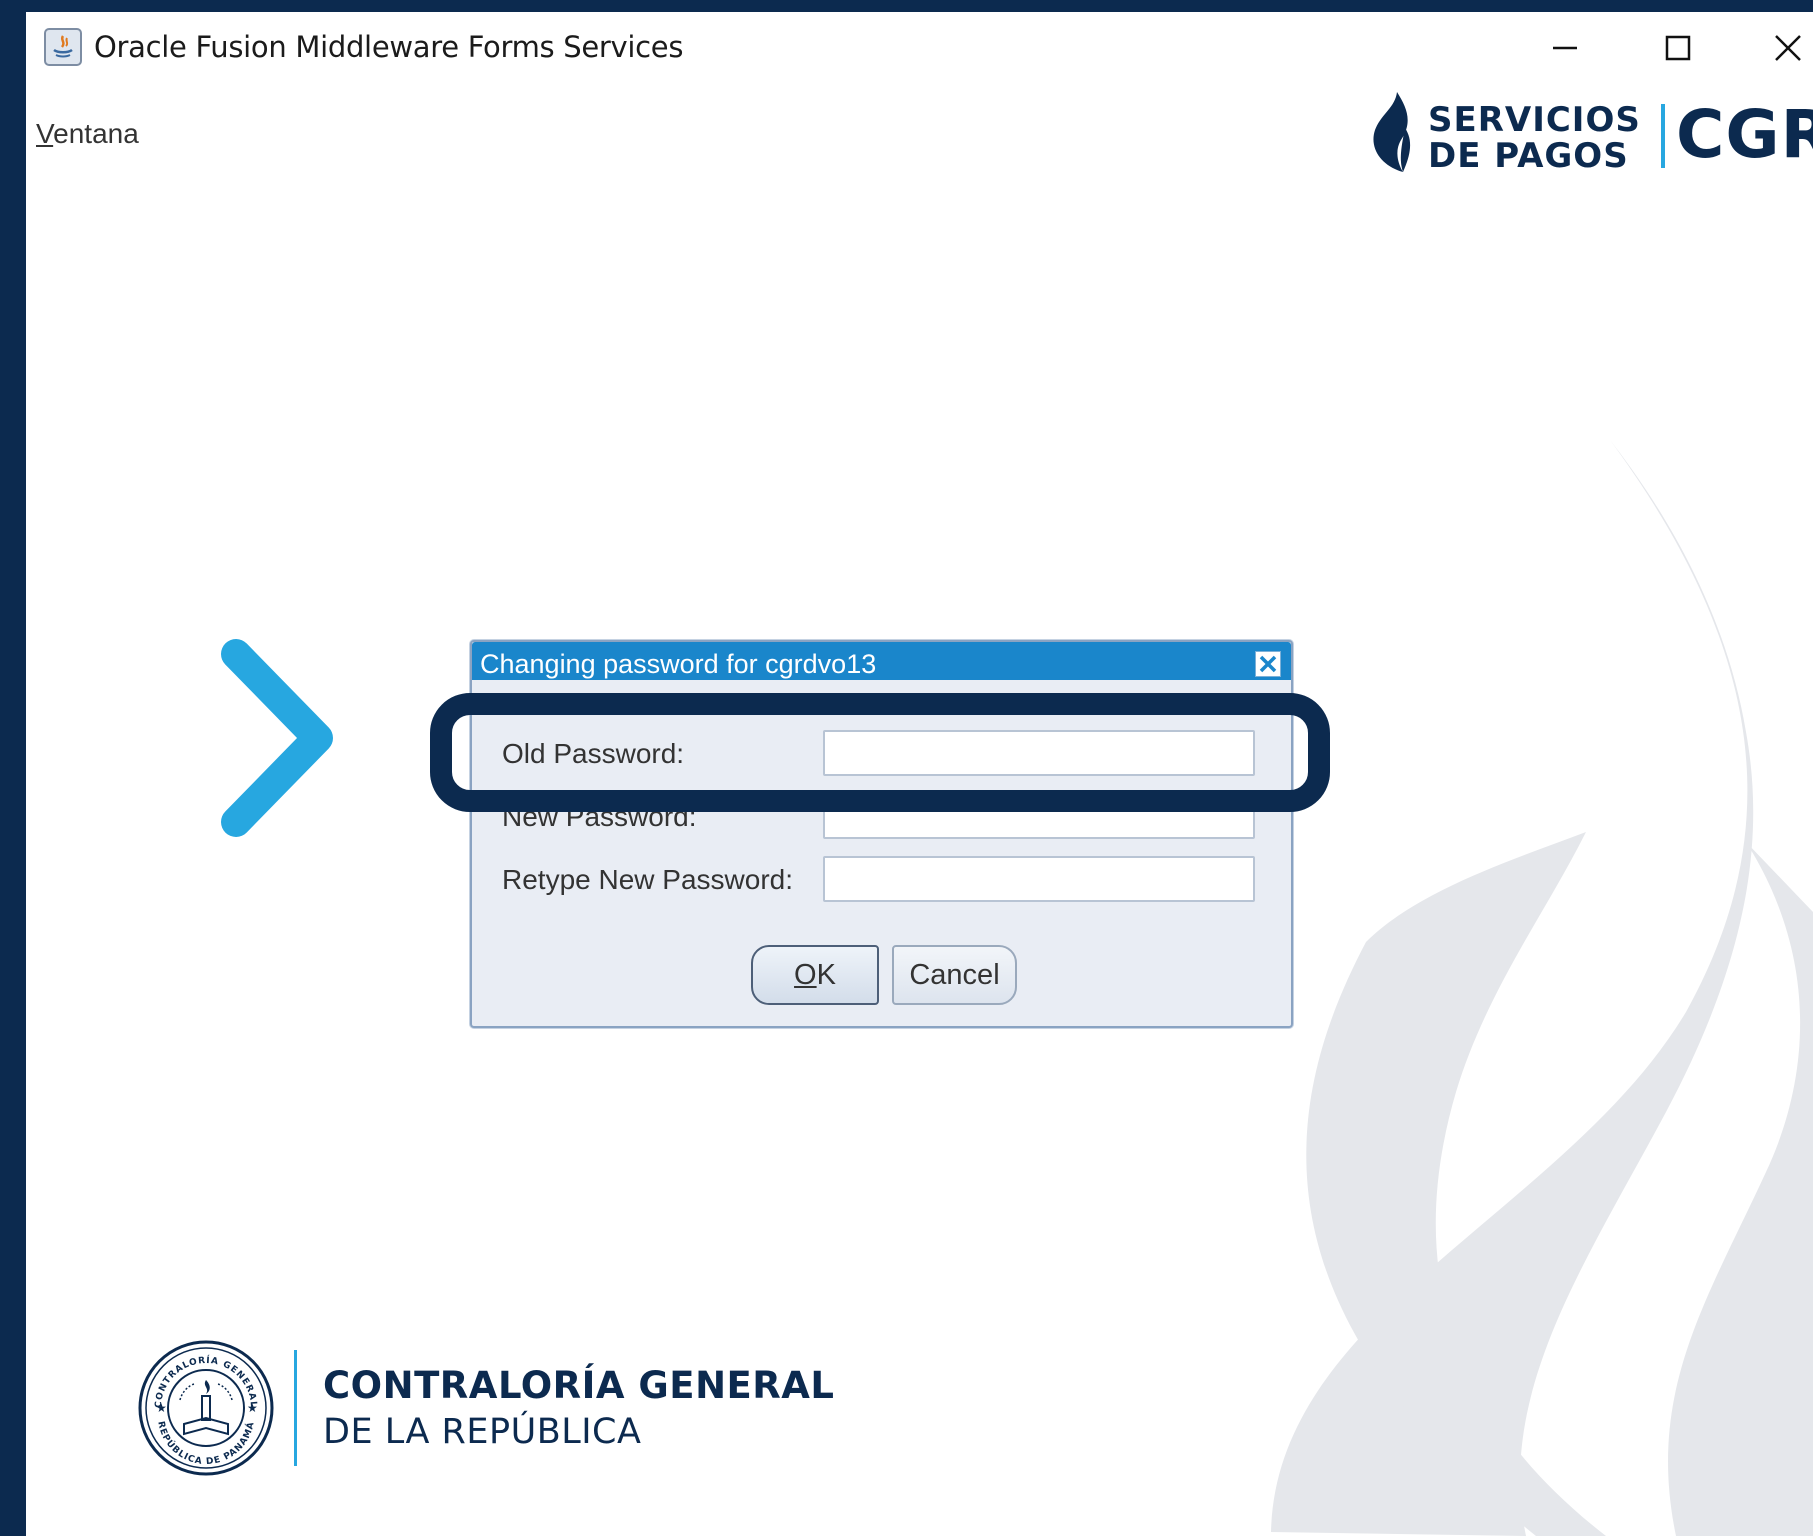  What do you see at coordinates (1039, 879) in the screenshot?
I see `retype-password-input` at bounding box center [1039, 879].